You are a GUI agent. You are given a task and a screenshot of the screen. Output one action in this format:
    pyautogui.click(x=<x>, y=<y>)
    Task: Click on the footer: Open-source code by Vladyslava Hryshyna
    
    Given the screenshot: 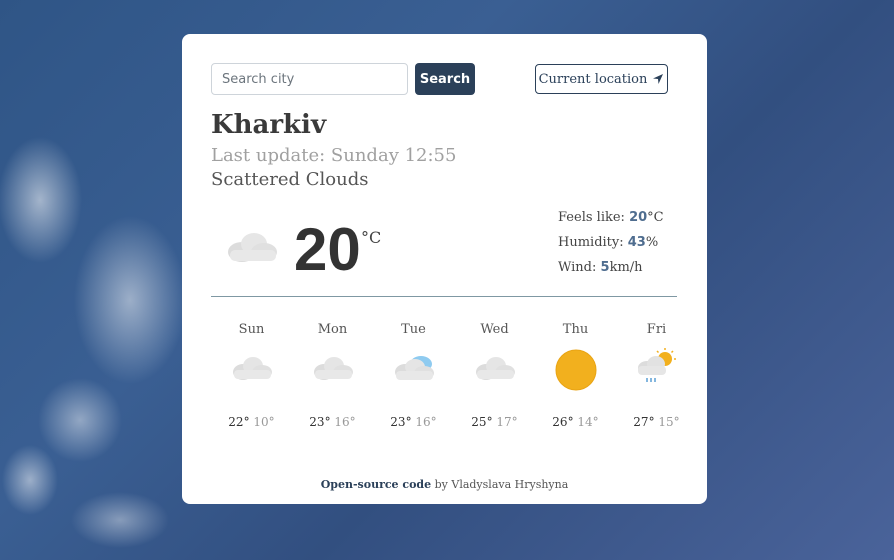 What is the action you would take?
    pyautogui.click(x=444, y=484)
    